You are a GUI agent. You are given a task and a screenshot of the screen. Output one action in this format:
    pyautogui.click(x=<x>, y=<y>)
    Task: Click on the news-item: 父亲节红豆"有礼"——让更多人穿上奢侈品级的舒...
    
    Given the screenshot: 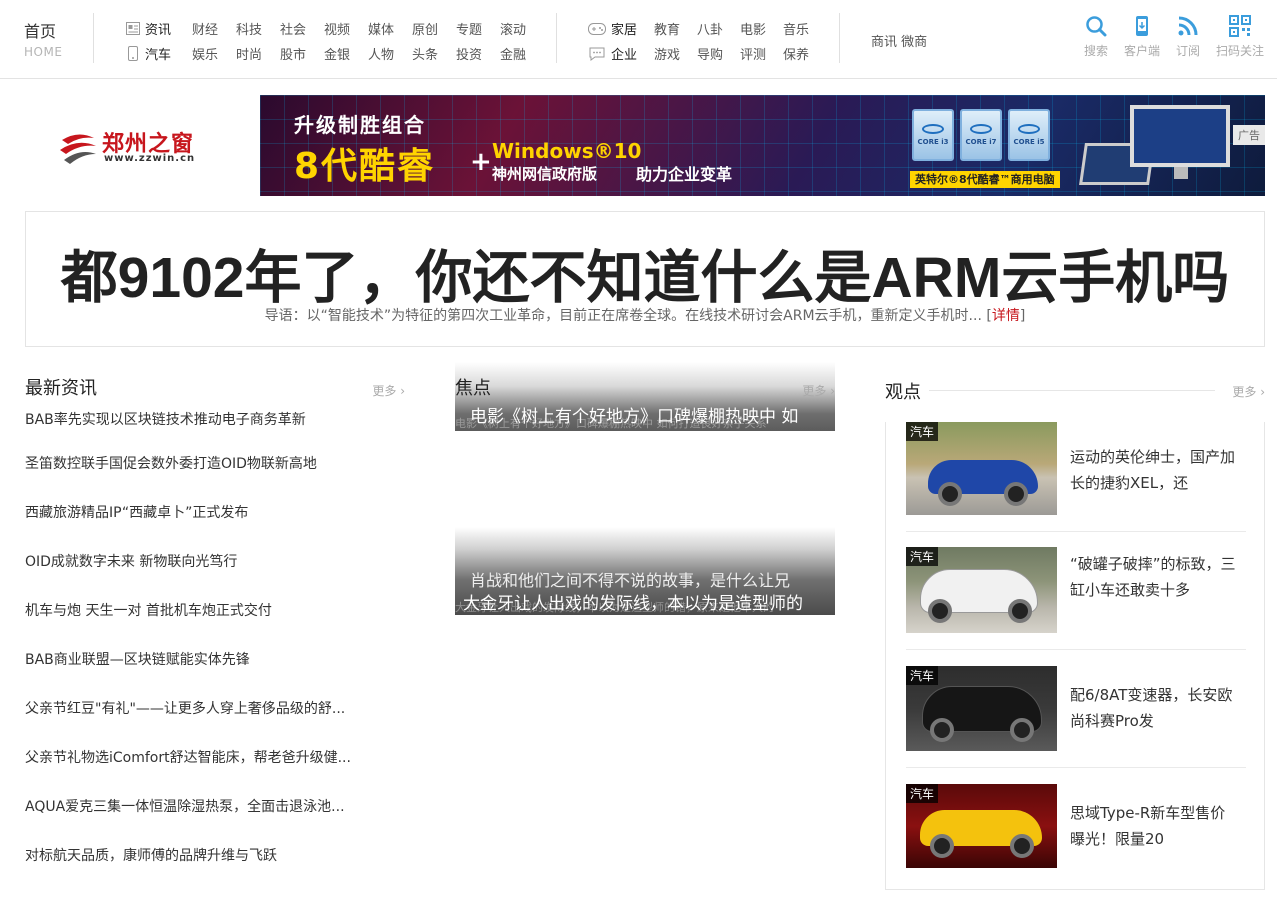 What is the action you would take?
    pyautogui.click(x=215, y=722)
    